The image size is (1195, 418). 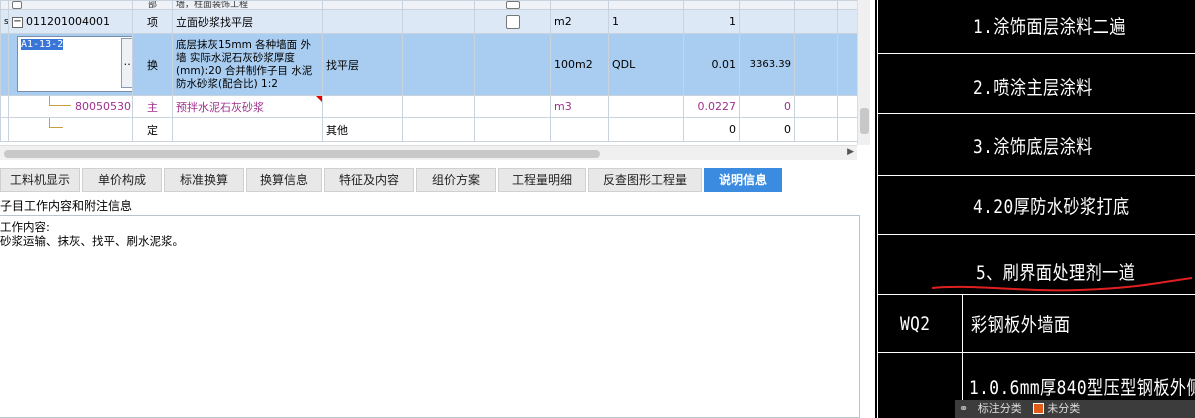 I want to click on material-name: 预拌水泥石灰砂浆, so click(x=220, y=107).